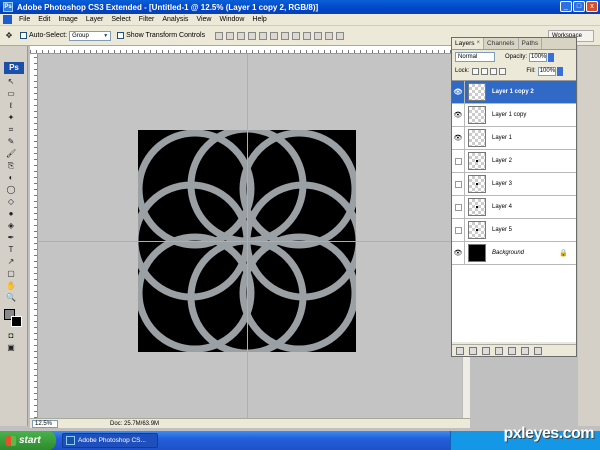 The width and height of the screenshot is (600, 450). I want to click on distribute-bottom-icon, so click(307, 35).